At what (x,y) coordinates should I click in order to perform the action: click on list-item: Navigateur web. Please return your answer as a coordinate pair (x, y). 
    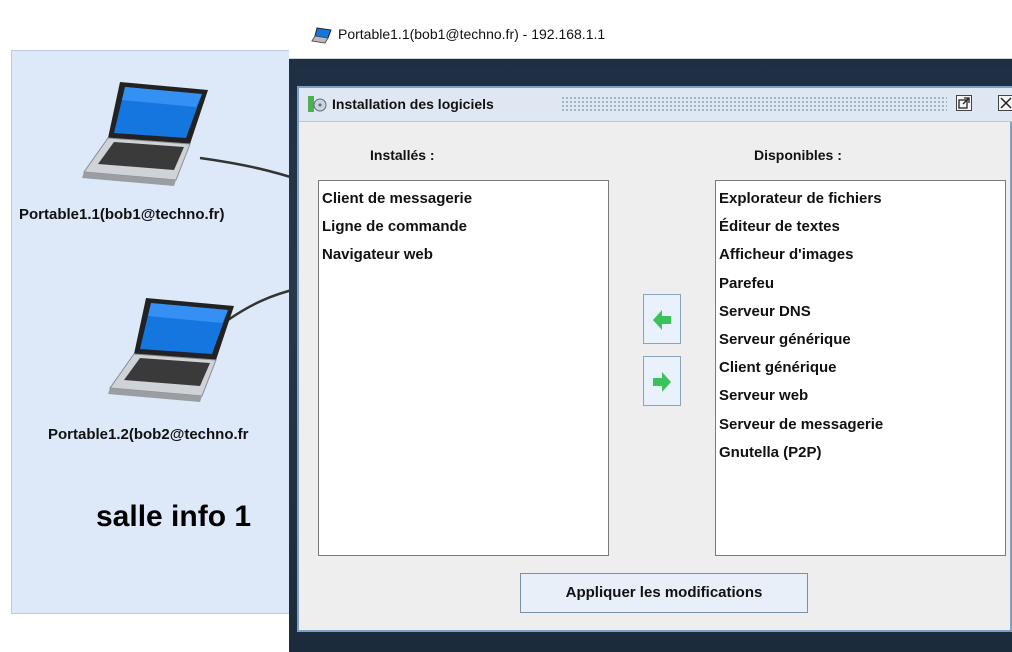
    Looking at the image, I should click on (464, 255).